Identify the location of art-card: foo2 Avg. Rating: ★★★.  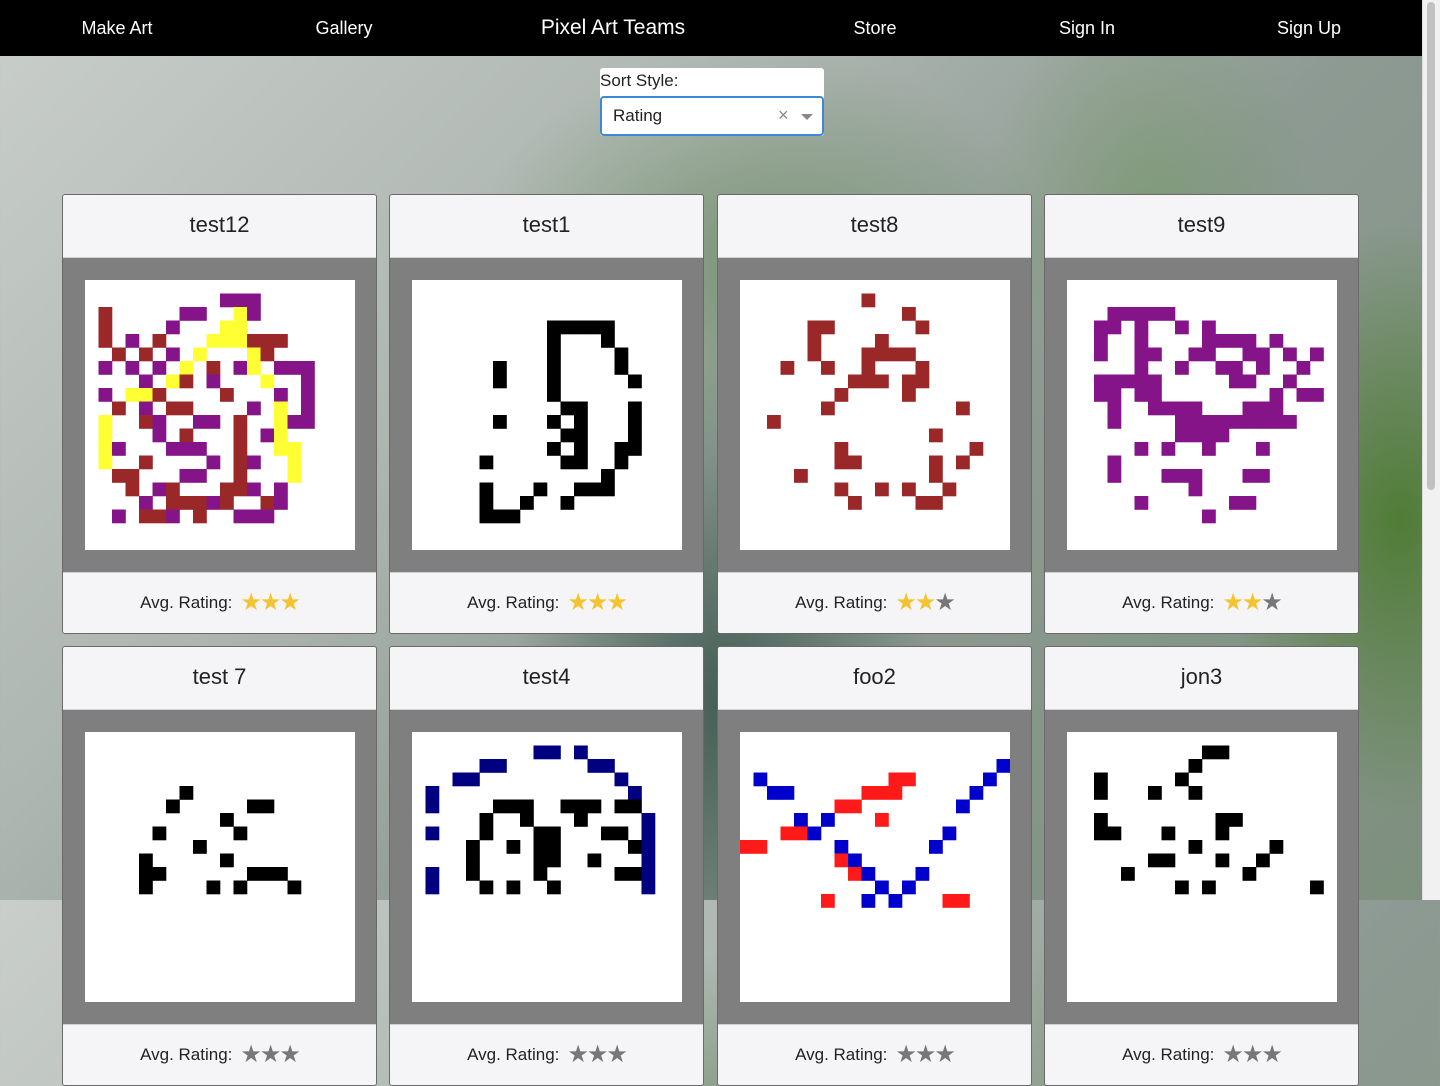
(874, 866).